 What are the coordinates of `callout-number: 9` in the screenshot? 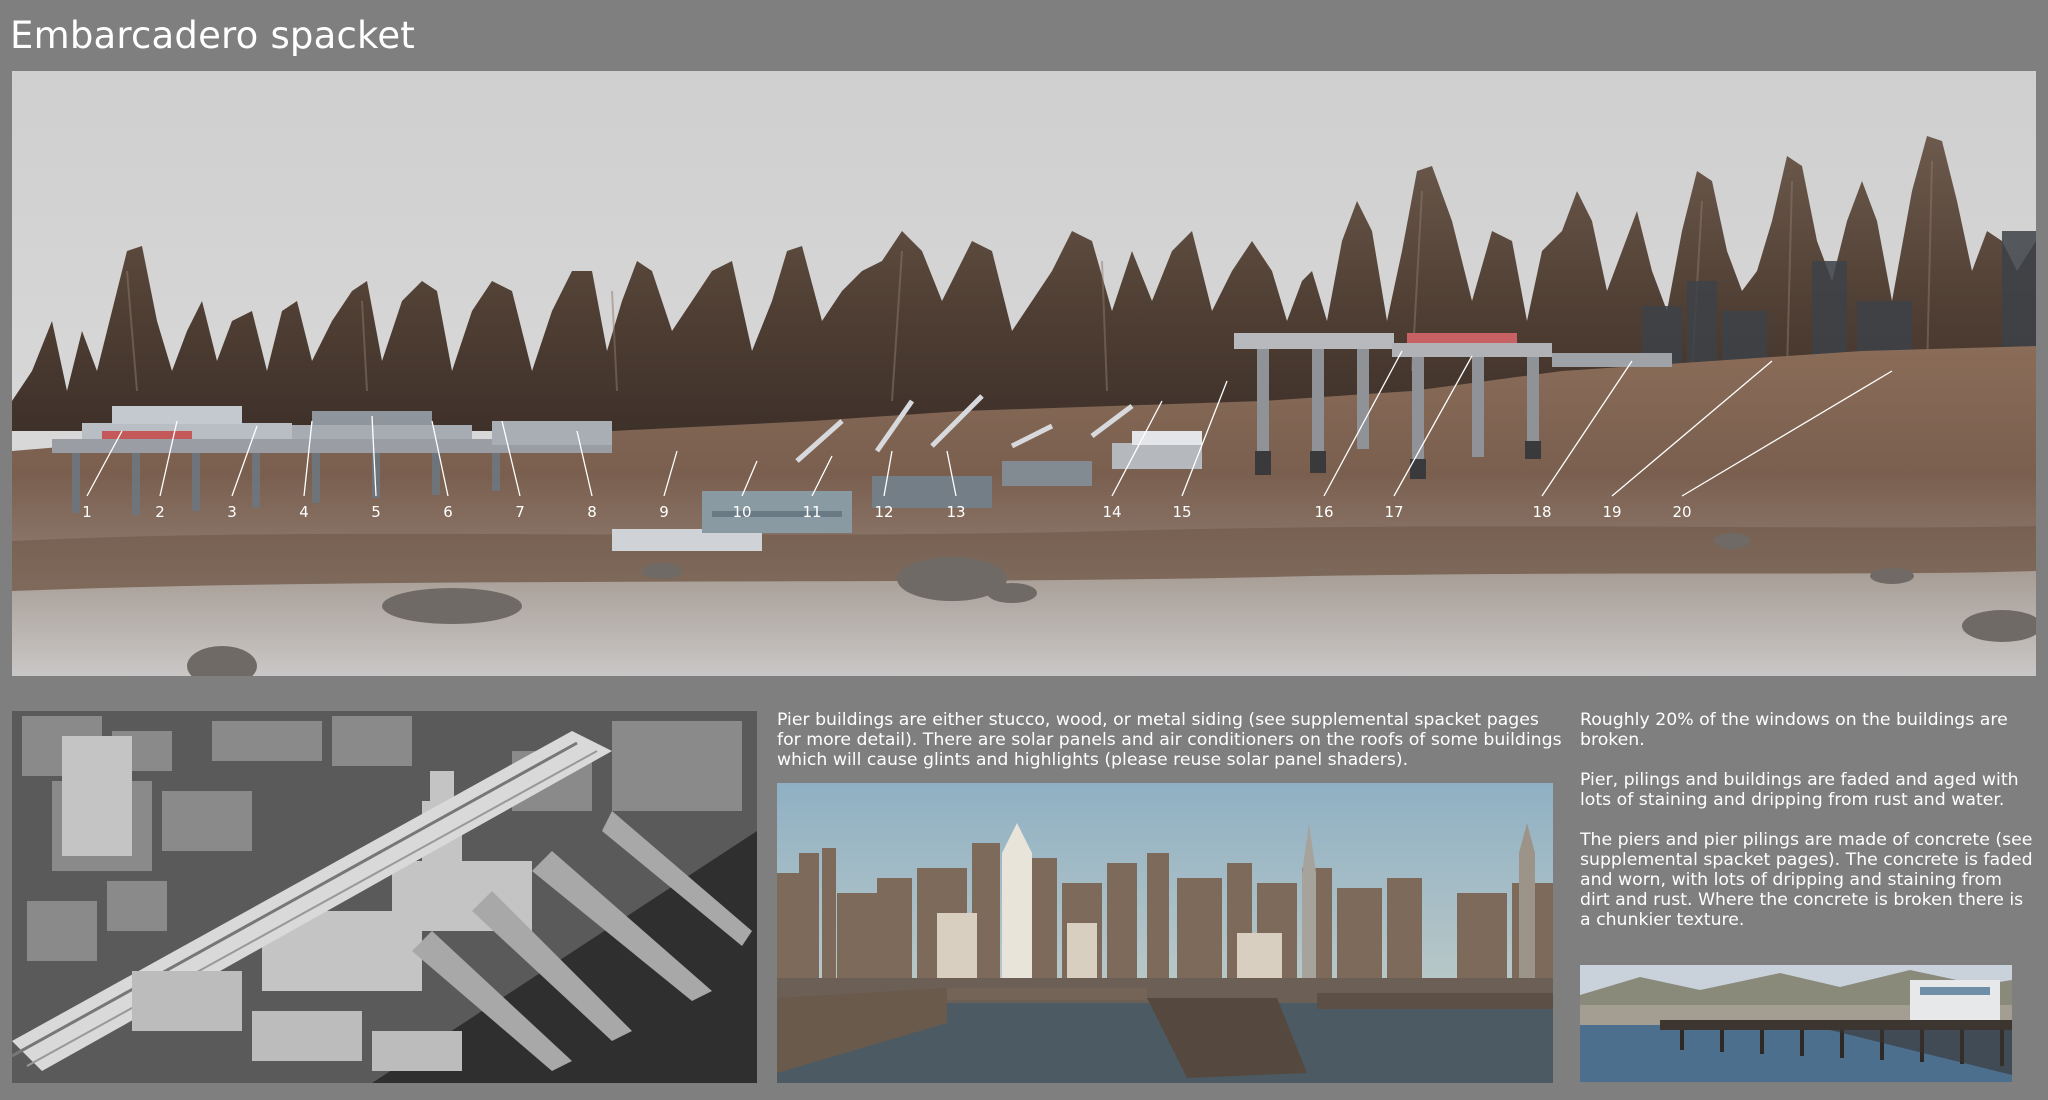 It's located at (664, 512).